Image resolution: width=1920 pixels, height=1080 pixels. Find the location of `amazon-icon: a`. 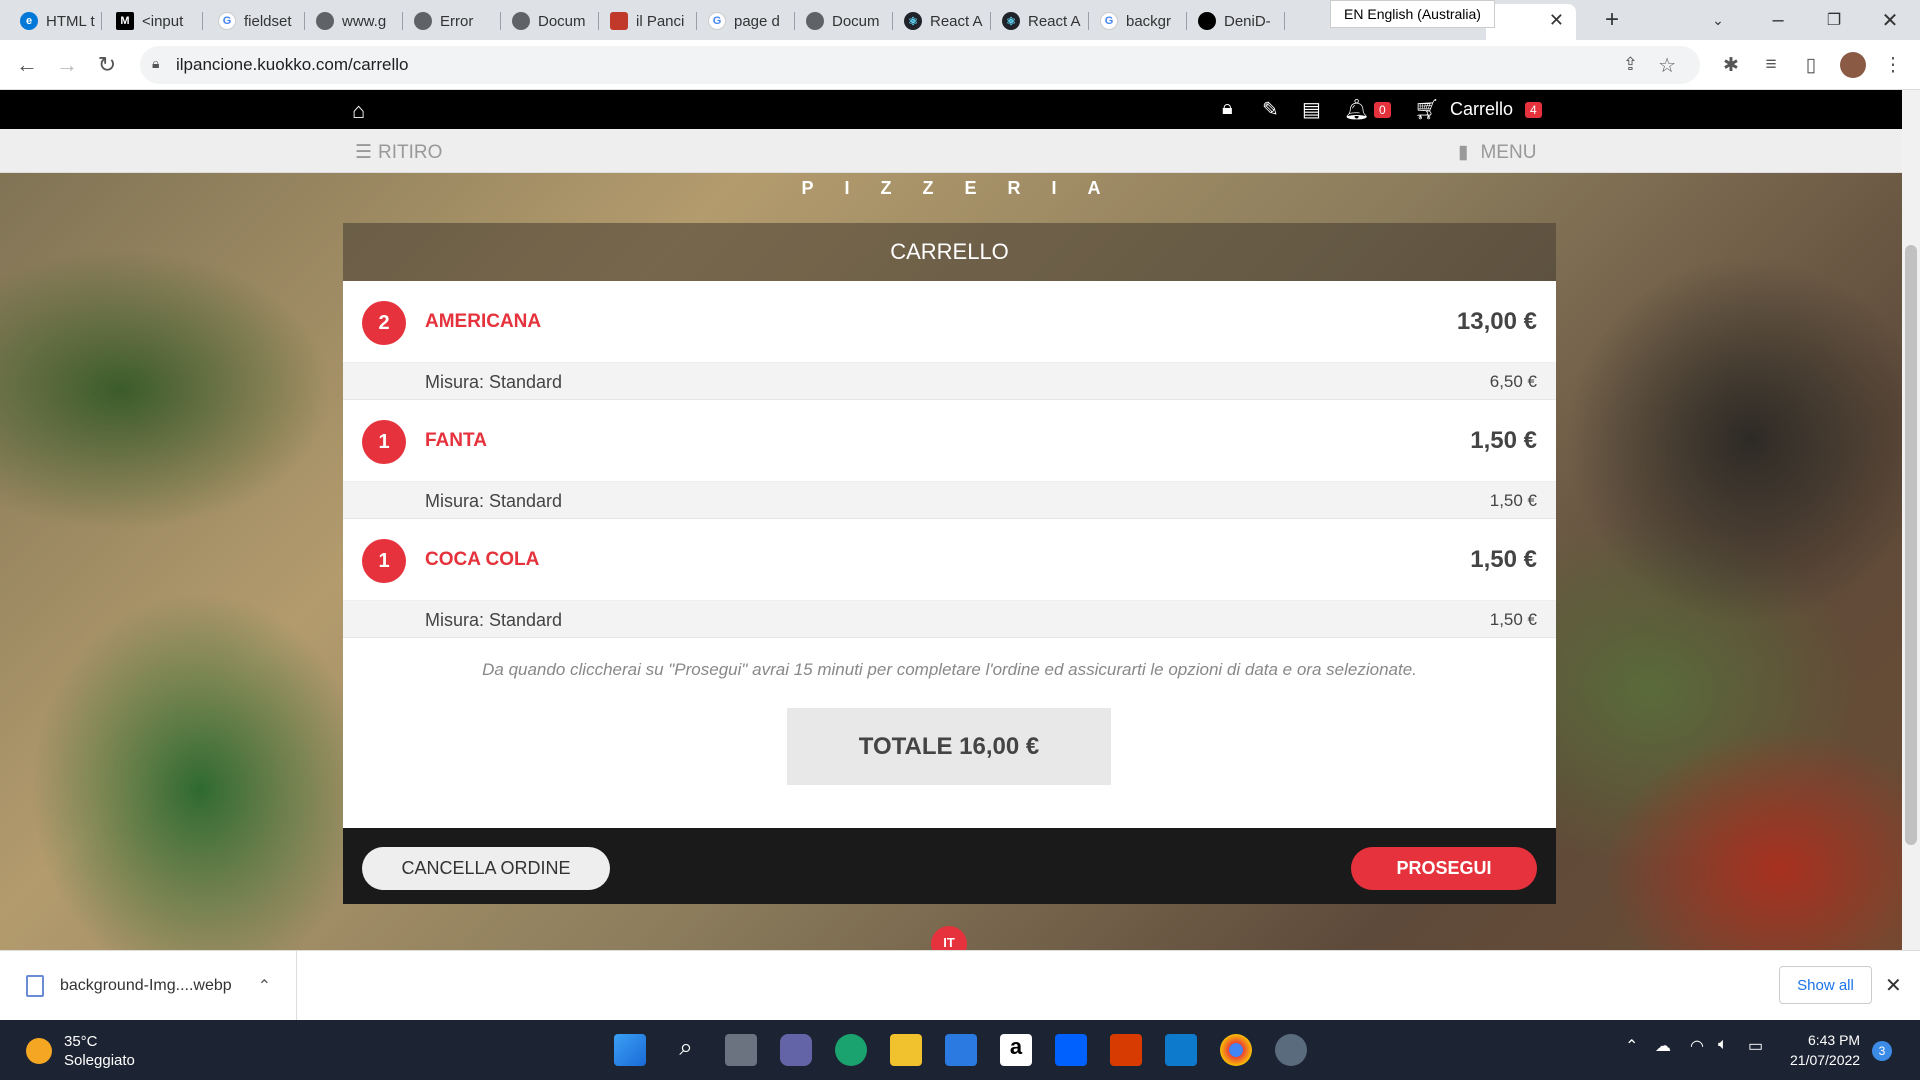

amazon-icon: a is located at coordinates (1016, 1050).